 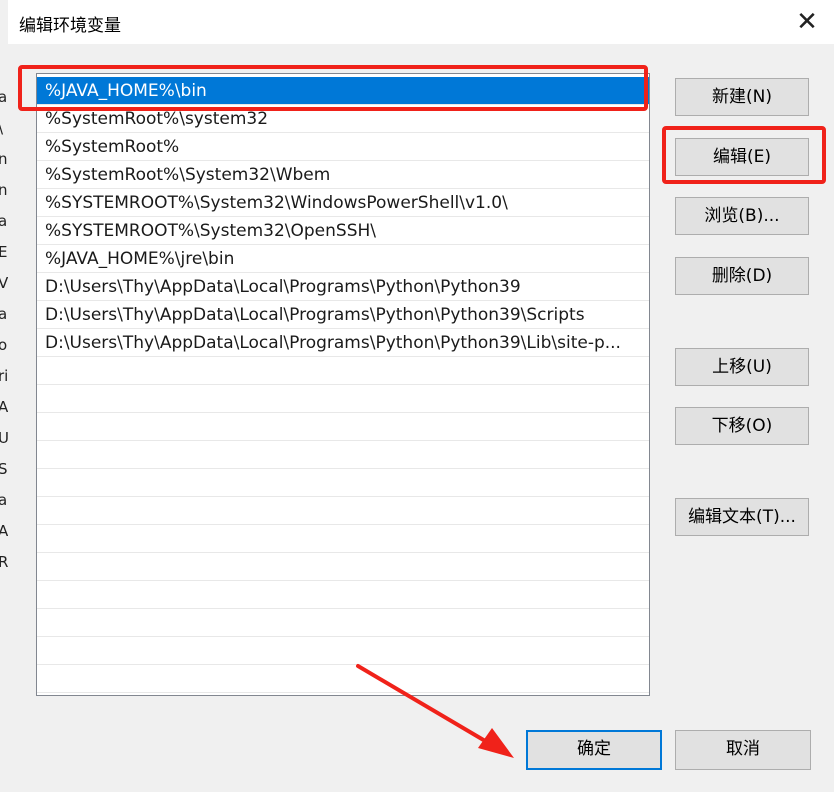 I want to click on path-list-item-text: %SYSTEMROOT%\System32\OpenSSH\, so click(x=211, y=231).